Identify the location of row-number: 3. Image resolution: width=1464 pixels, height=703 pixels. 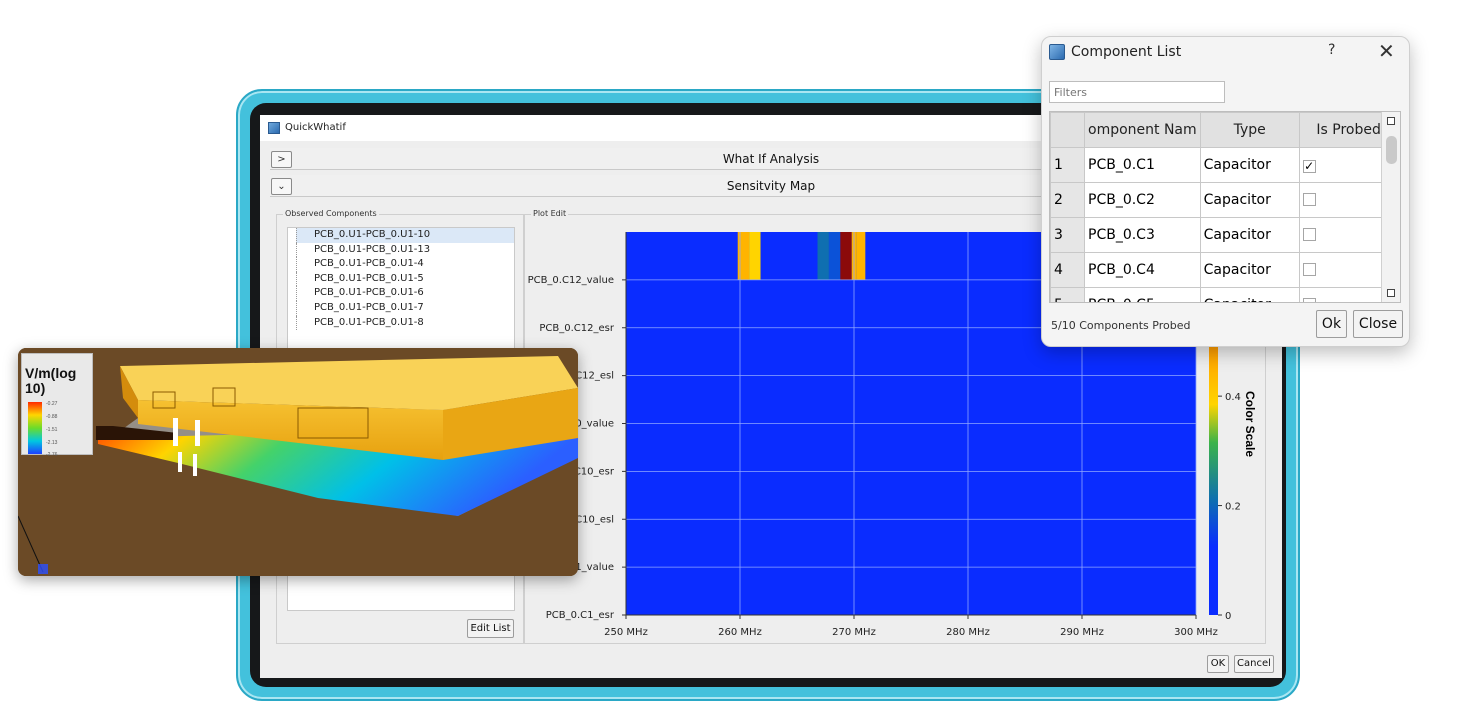
(1067, 235).